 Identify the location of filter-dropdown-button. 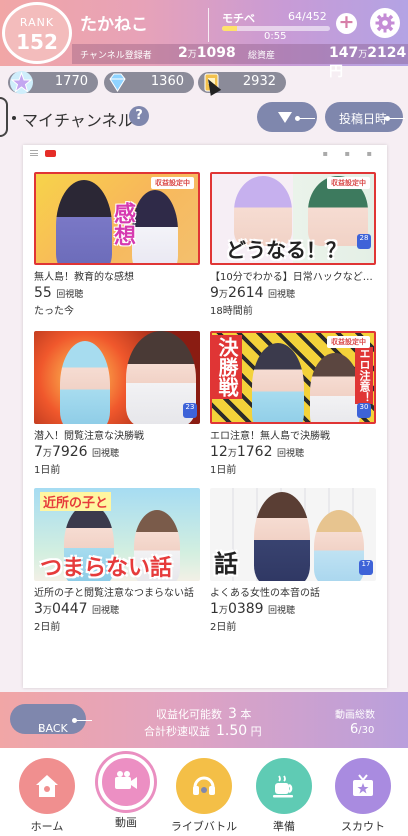
(287, 117).